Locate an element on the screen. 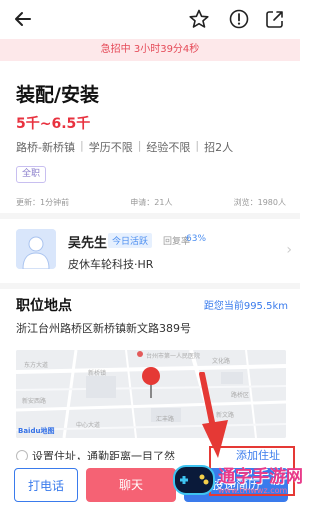 The image size is (320, 513). map-label: 汇丰路 is located at coordinates (165, 419).